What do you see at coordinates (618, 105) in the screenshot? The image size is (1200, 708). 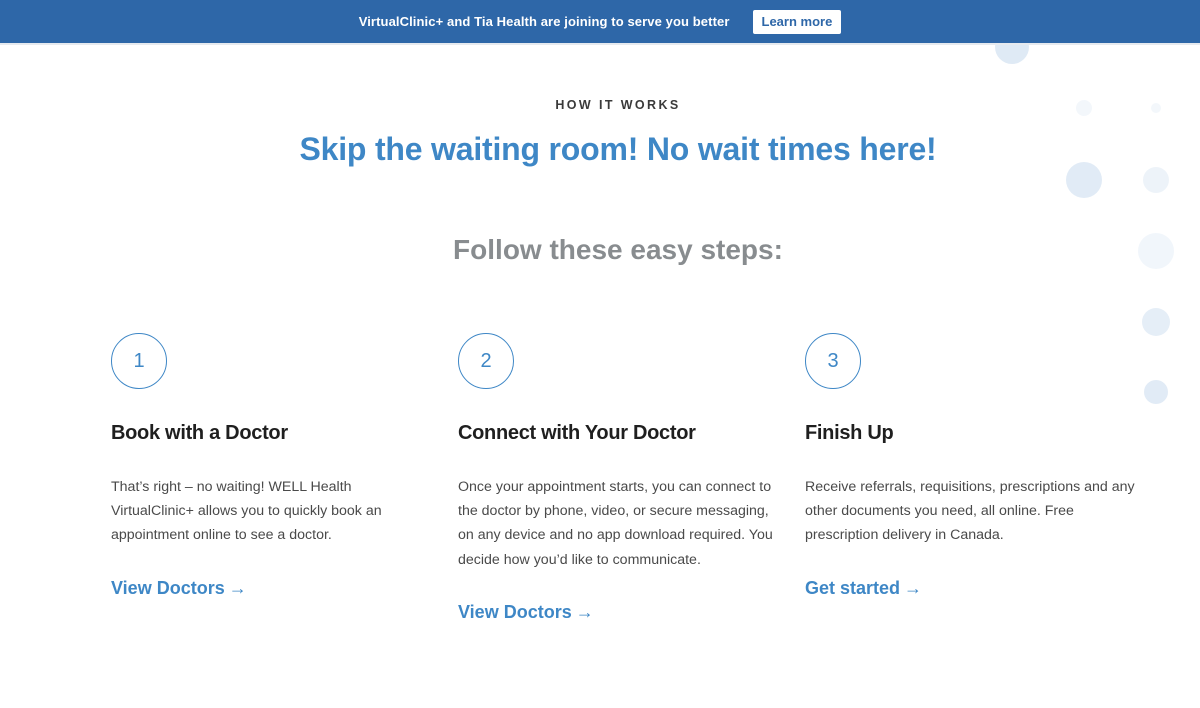 I see `section-eyebrow: HOW IT WORKS` at bounding box center [618, 105].